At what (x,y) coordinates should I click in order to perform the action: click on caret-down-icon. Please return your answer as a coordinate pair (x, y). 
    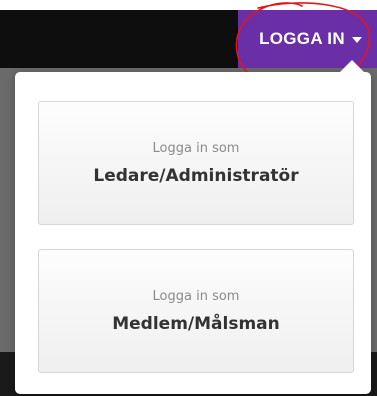
    Looking at the image, I should click on (356, 40).